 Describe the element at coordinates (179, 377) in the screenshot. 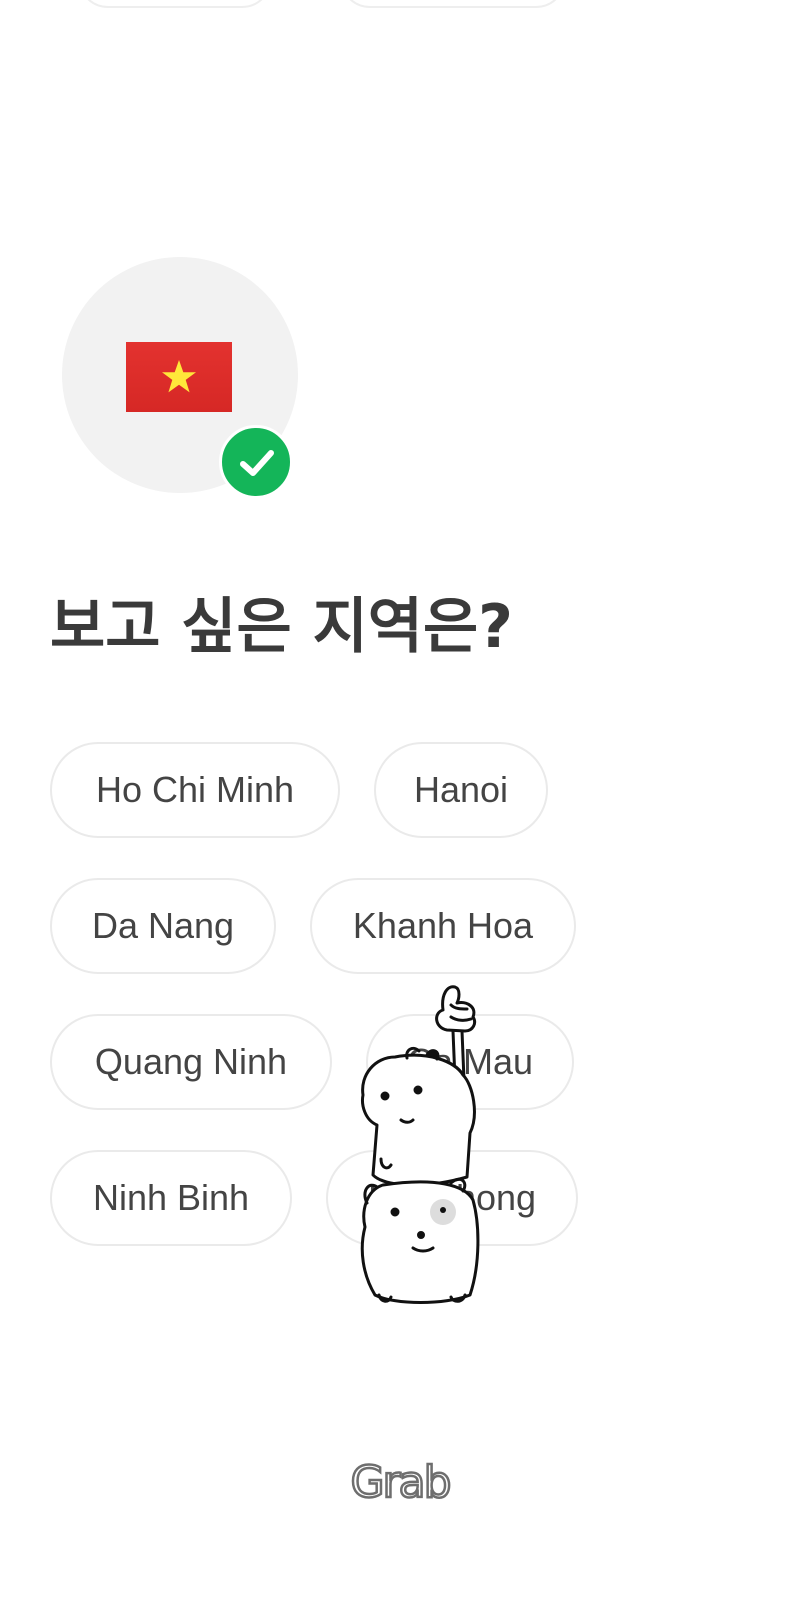

I see `vietnam-flag-icon` at that location.